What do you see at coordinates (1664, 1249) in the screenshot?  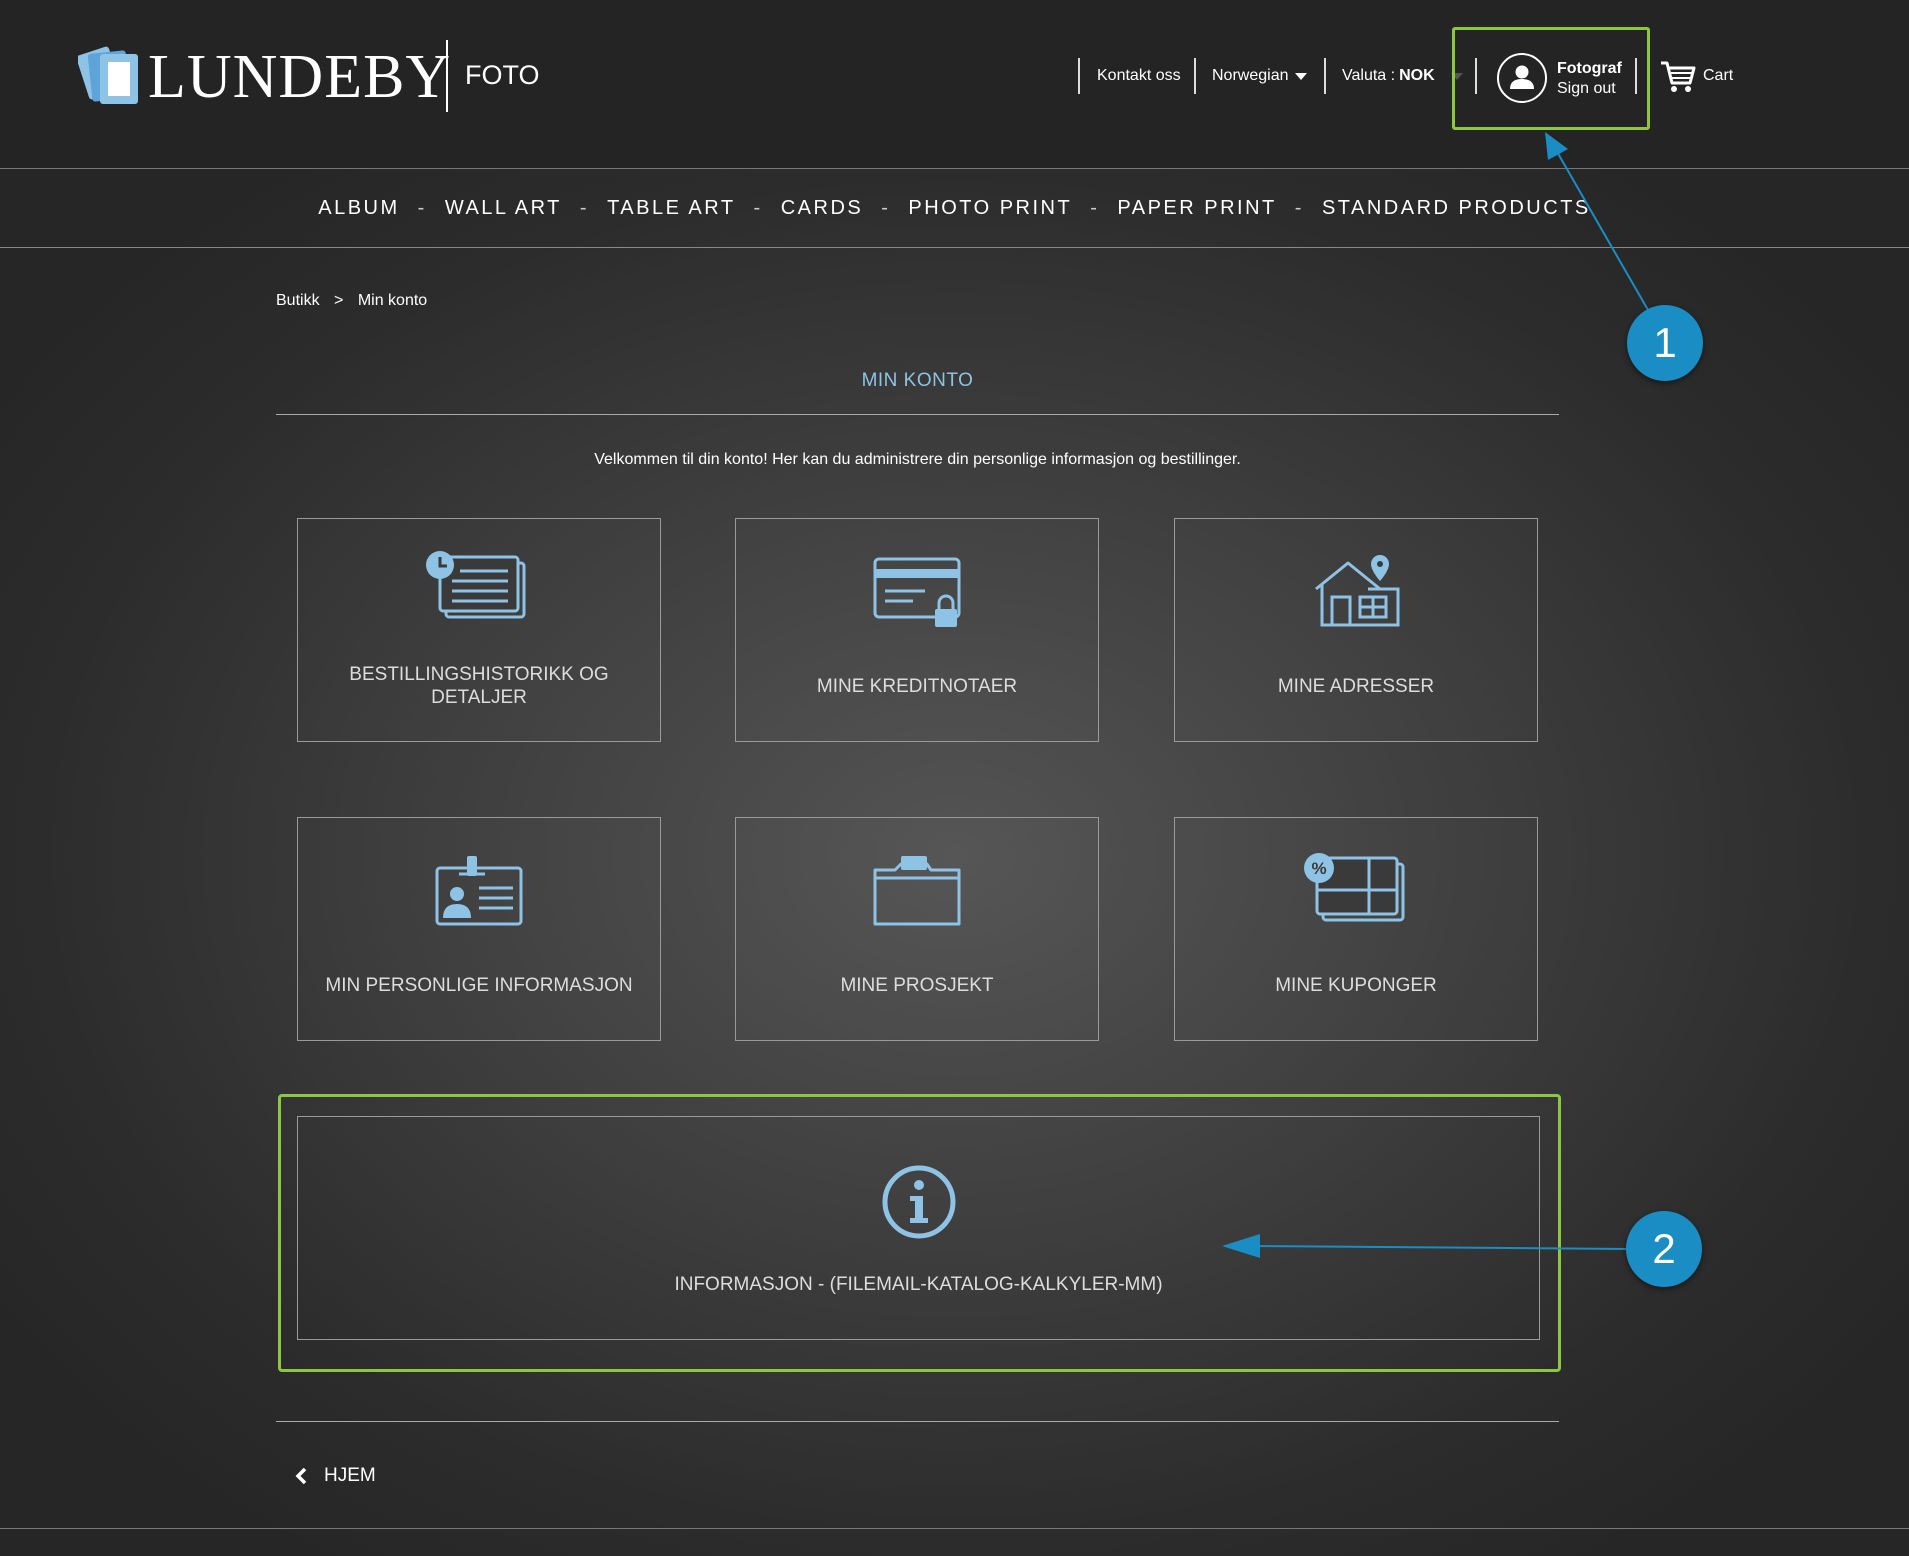 I see `callout-2: 2` at bounding box center [1664, 1249].